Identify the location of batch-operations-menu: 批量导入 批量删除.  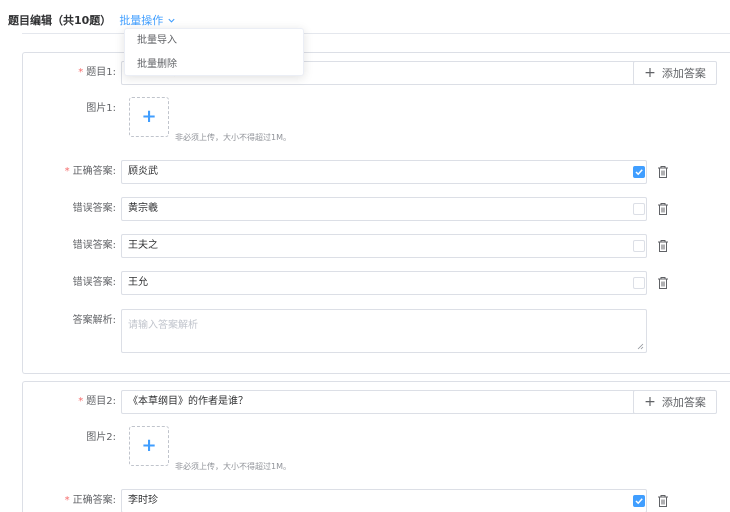
(214, 52).